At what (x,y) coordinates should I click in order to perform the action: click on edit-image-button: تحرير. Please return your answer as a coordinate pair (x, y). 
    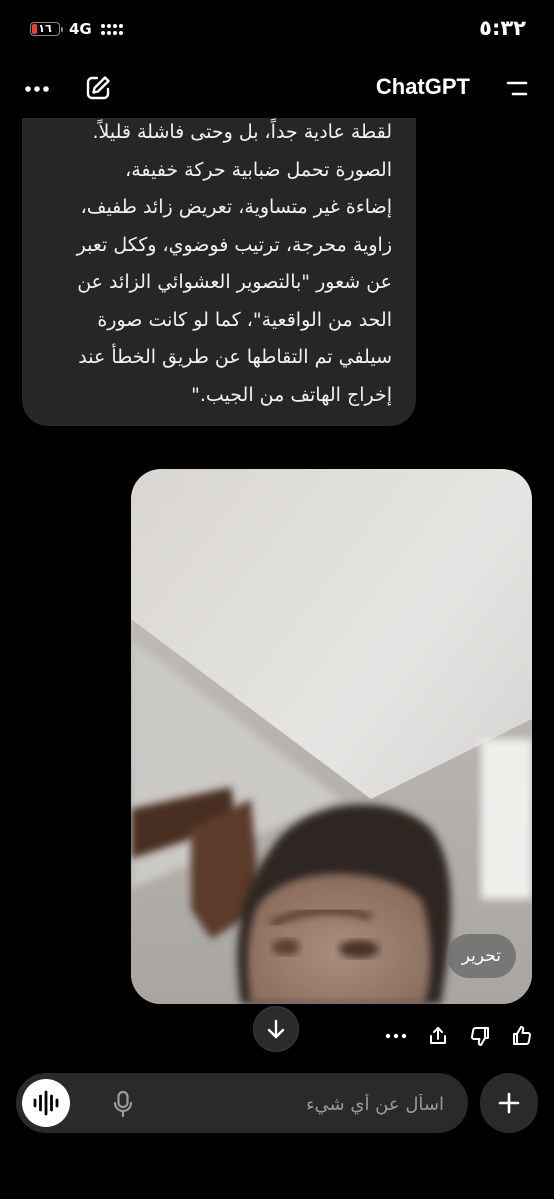
    Looking at the image, I should click on (481, 956).